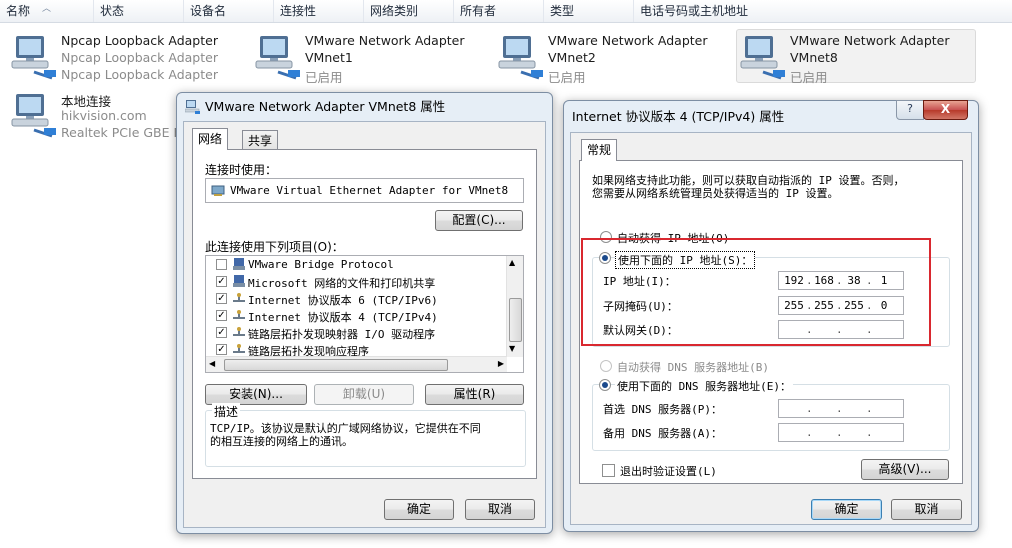  I want to click on tab-network: 网络, so click(210, 139).